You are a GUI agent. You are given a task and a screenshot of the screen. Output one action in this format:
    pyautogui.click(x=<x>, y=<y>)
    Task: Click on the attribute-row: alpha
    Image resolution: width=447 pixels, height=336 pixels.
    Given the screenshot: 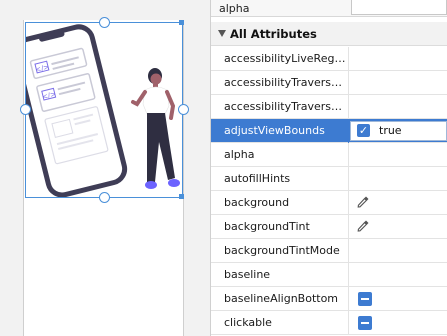 What is the action you would take?
    pyautogui.click(x=329, y=155)
    